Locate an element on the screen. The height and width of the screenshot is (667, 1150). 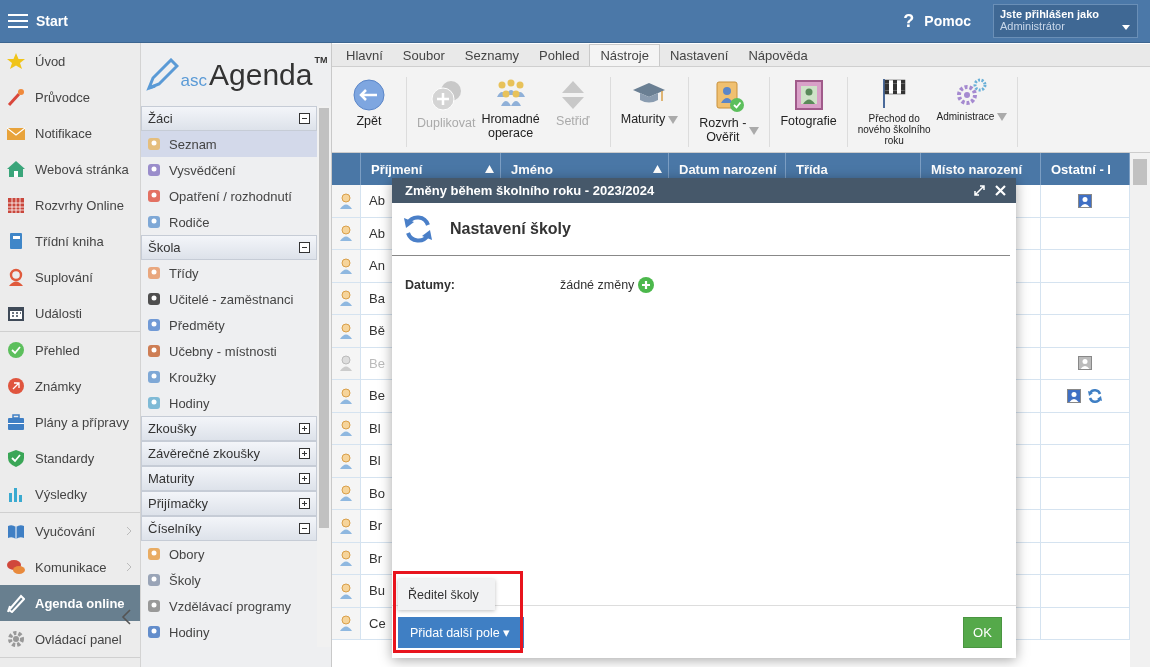
ribbon-button: Hromadné operace is located at coordinates (510, 112).